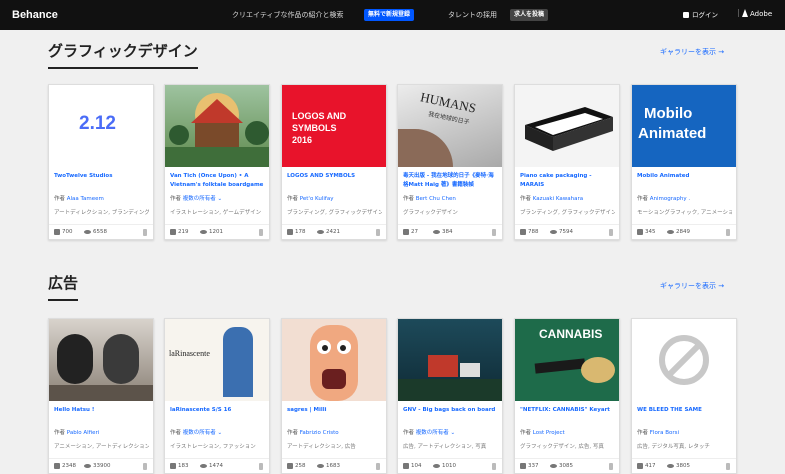  Describe the element at coordinates (101, 213) in the screenshot. I see `project-fields: アートディレクション, ブランディング` at that location.